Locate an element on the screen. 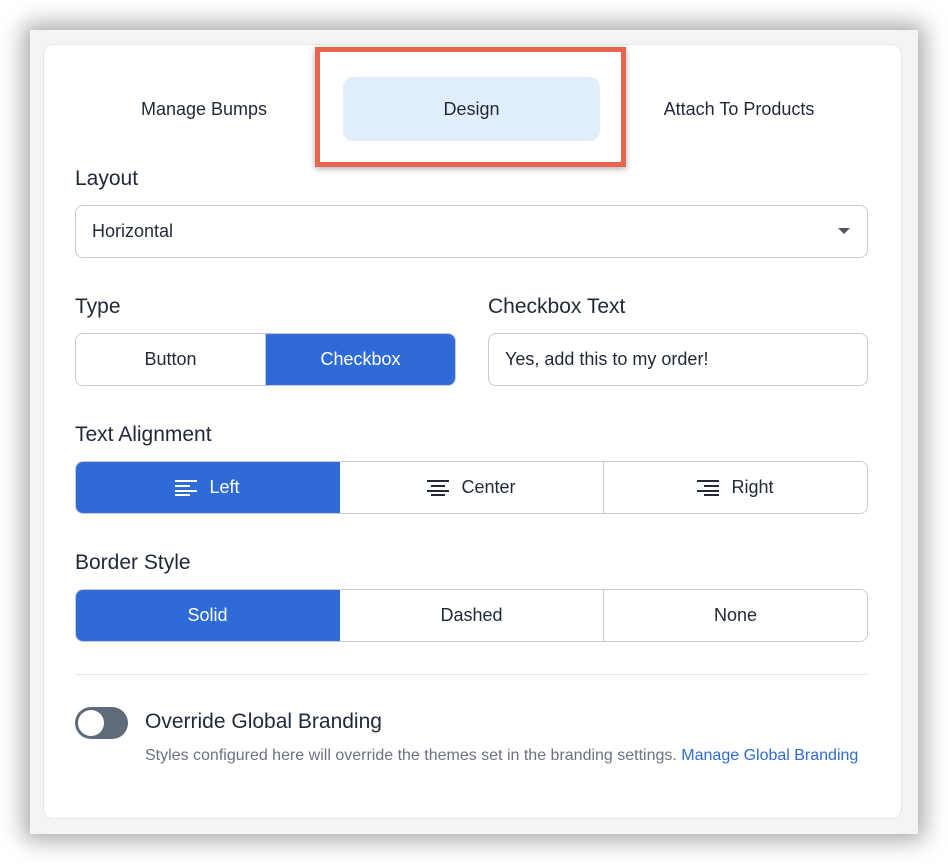 This screenshot has height=864, width=948. section-divider is located at coordinates (471, 674).